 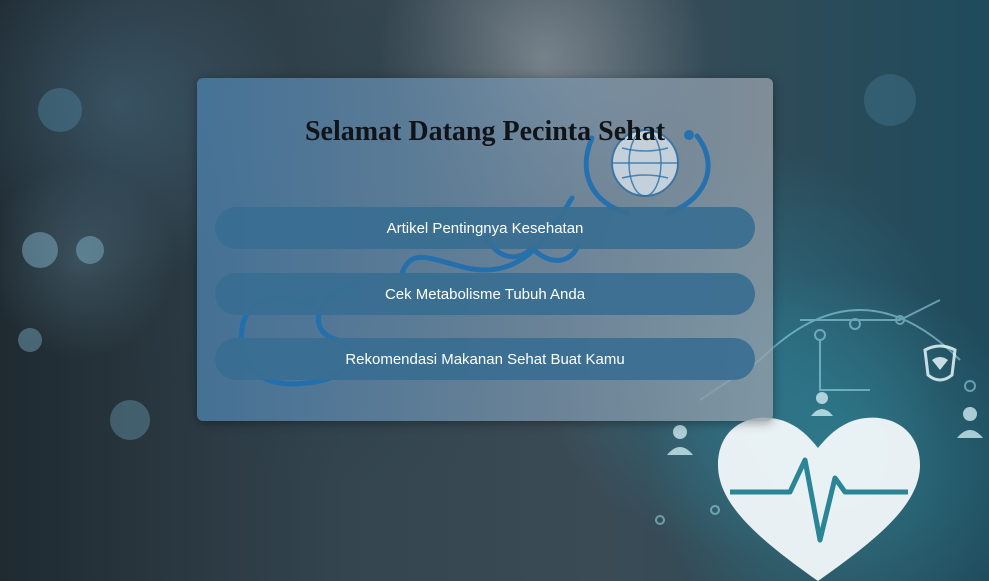 What do you see at coordinates (485, 228) in the screenshot?
I see `artikel-kesehatan-button: Artikel Pentingnya Kesehatan` at bounding box center [485, 228].